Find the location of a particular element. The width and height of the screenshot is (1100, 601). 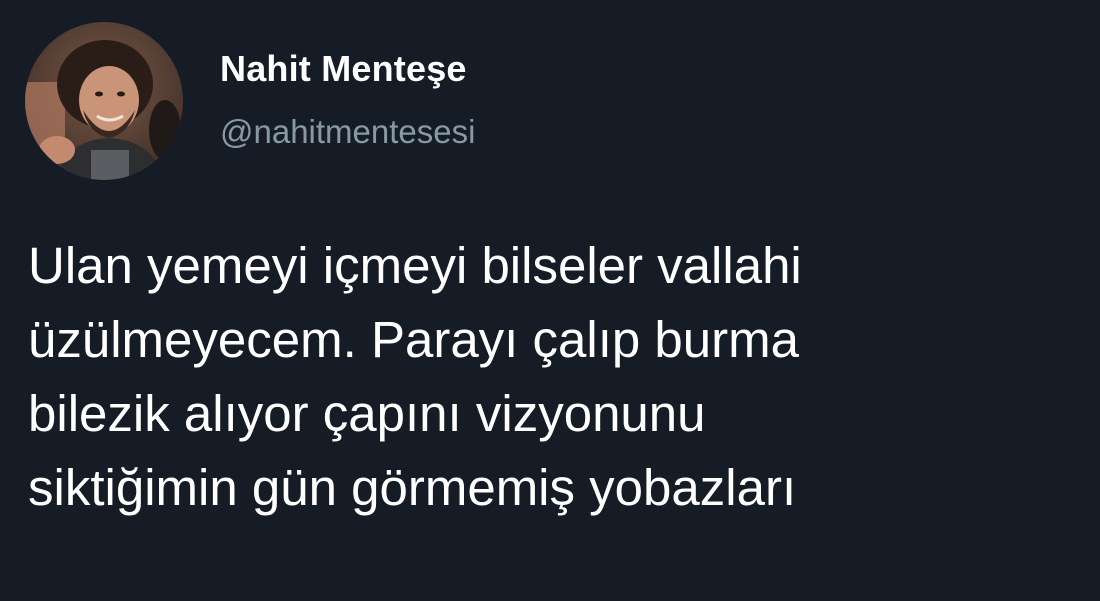

tweet-text-line: bilezik alıyor çapını vizyonunu is located at coordinates (367, 413).